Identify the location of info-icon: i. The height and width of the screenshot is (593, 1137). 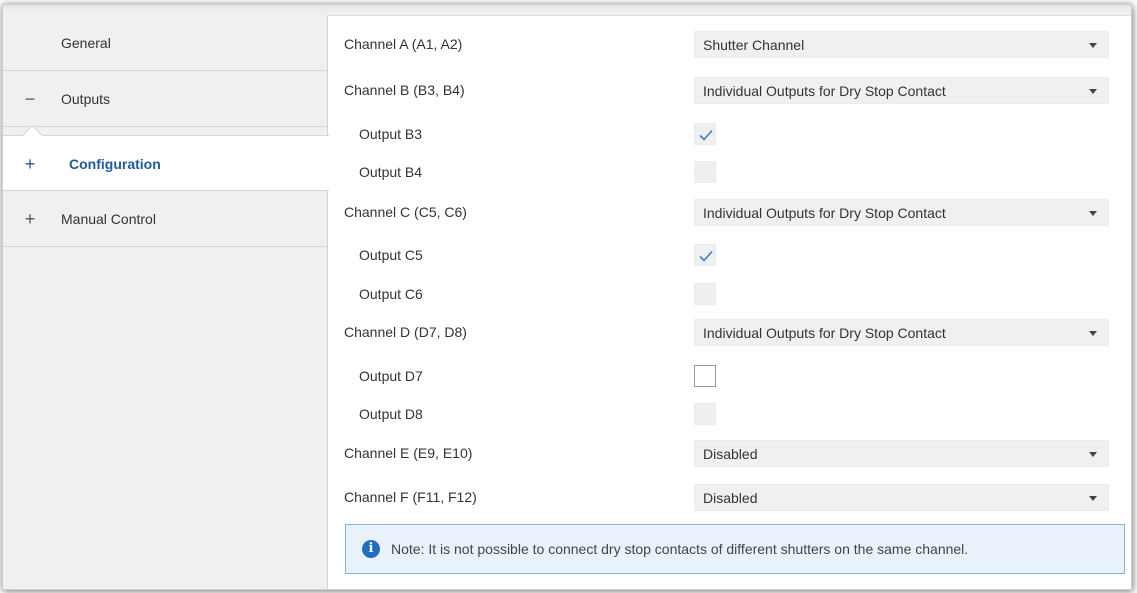
(371, 549).